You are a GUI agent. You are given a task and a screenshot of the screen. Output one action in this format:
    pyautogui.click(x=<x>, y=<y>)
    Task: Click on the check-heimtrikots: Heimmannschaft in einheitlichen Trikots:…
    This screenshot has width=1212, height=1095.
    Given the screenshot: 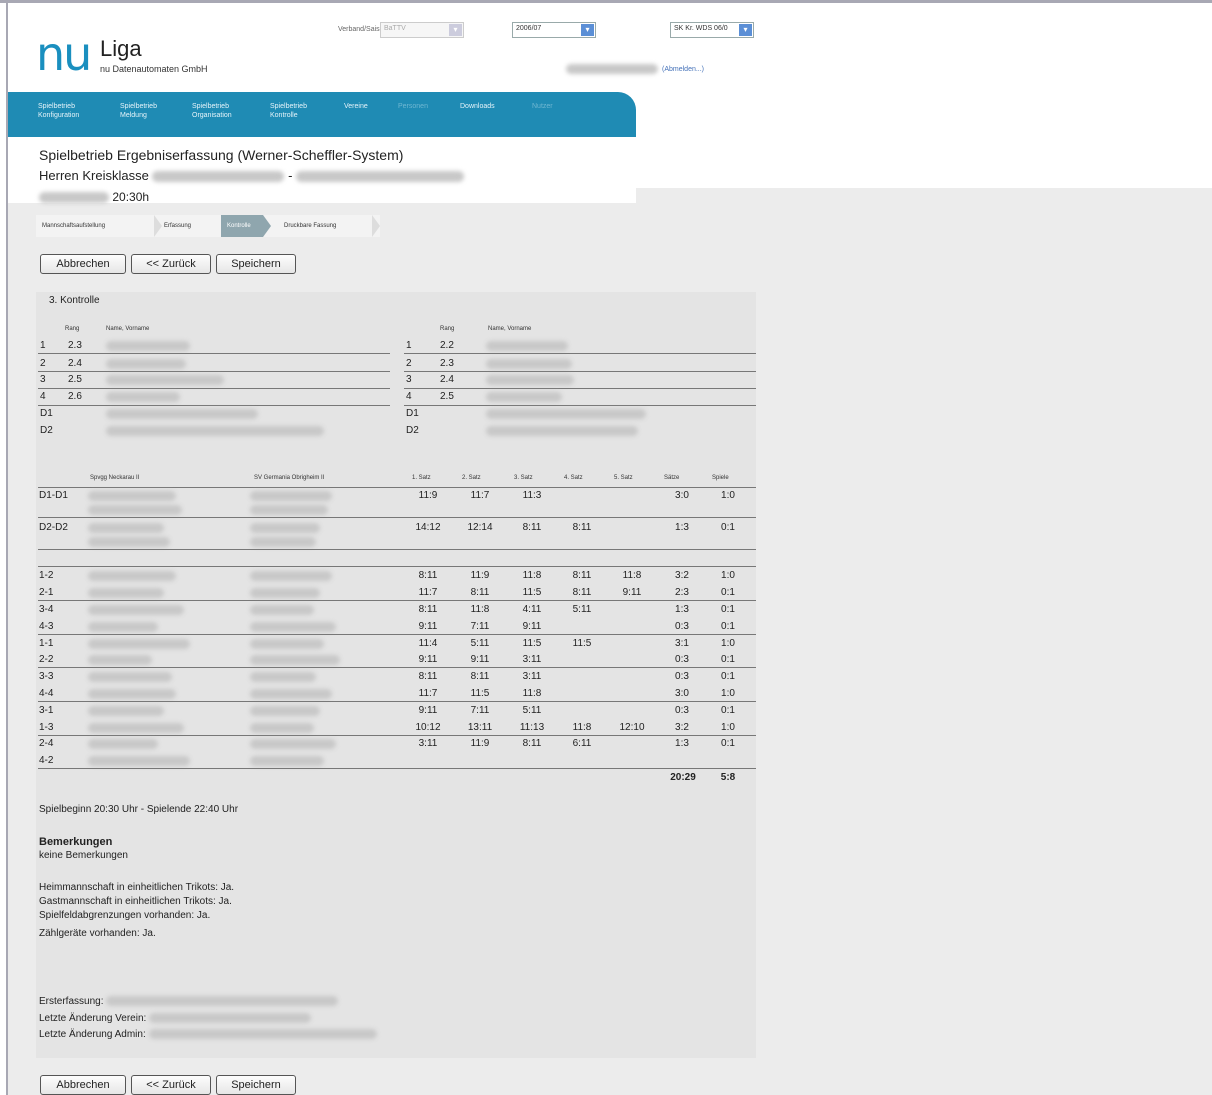 What is the action you would take?
    pyautogui.click(x=137, y=887)
    